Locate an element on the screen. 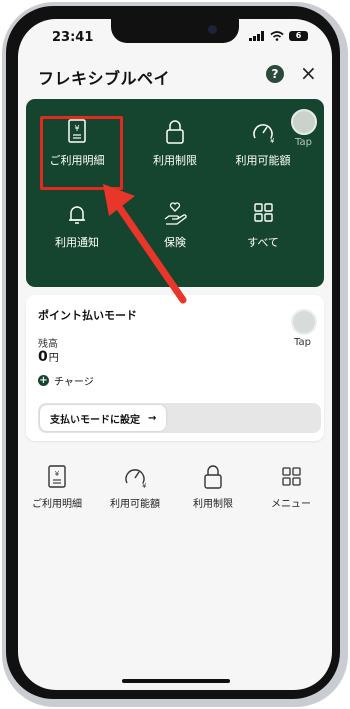 The height and width of the screenshot is (709, 350). nav-usage-limit: 利用制限 is located at coordinates (213, 491).